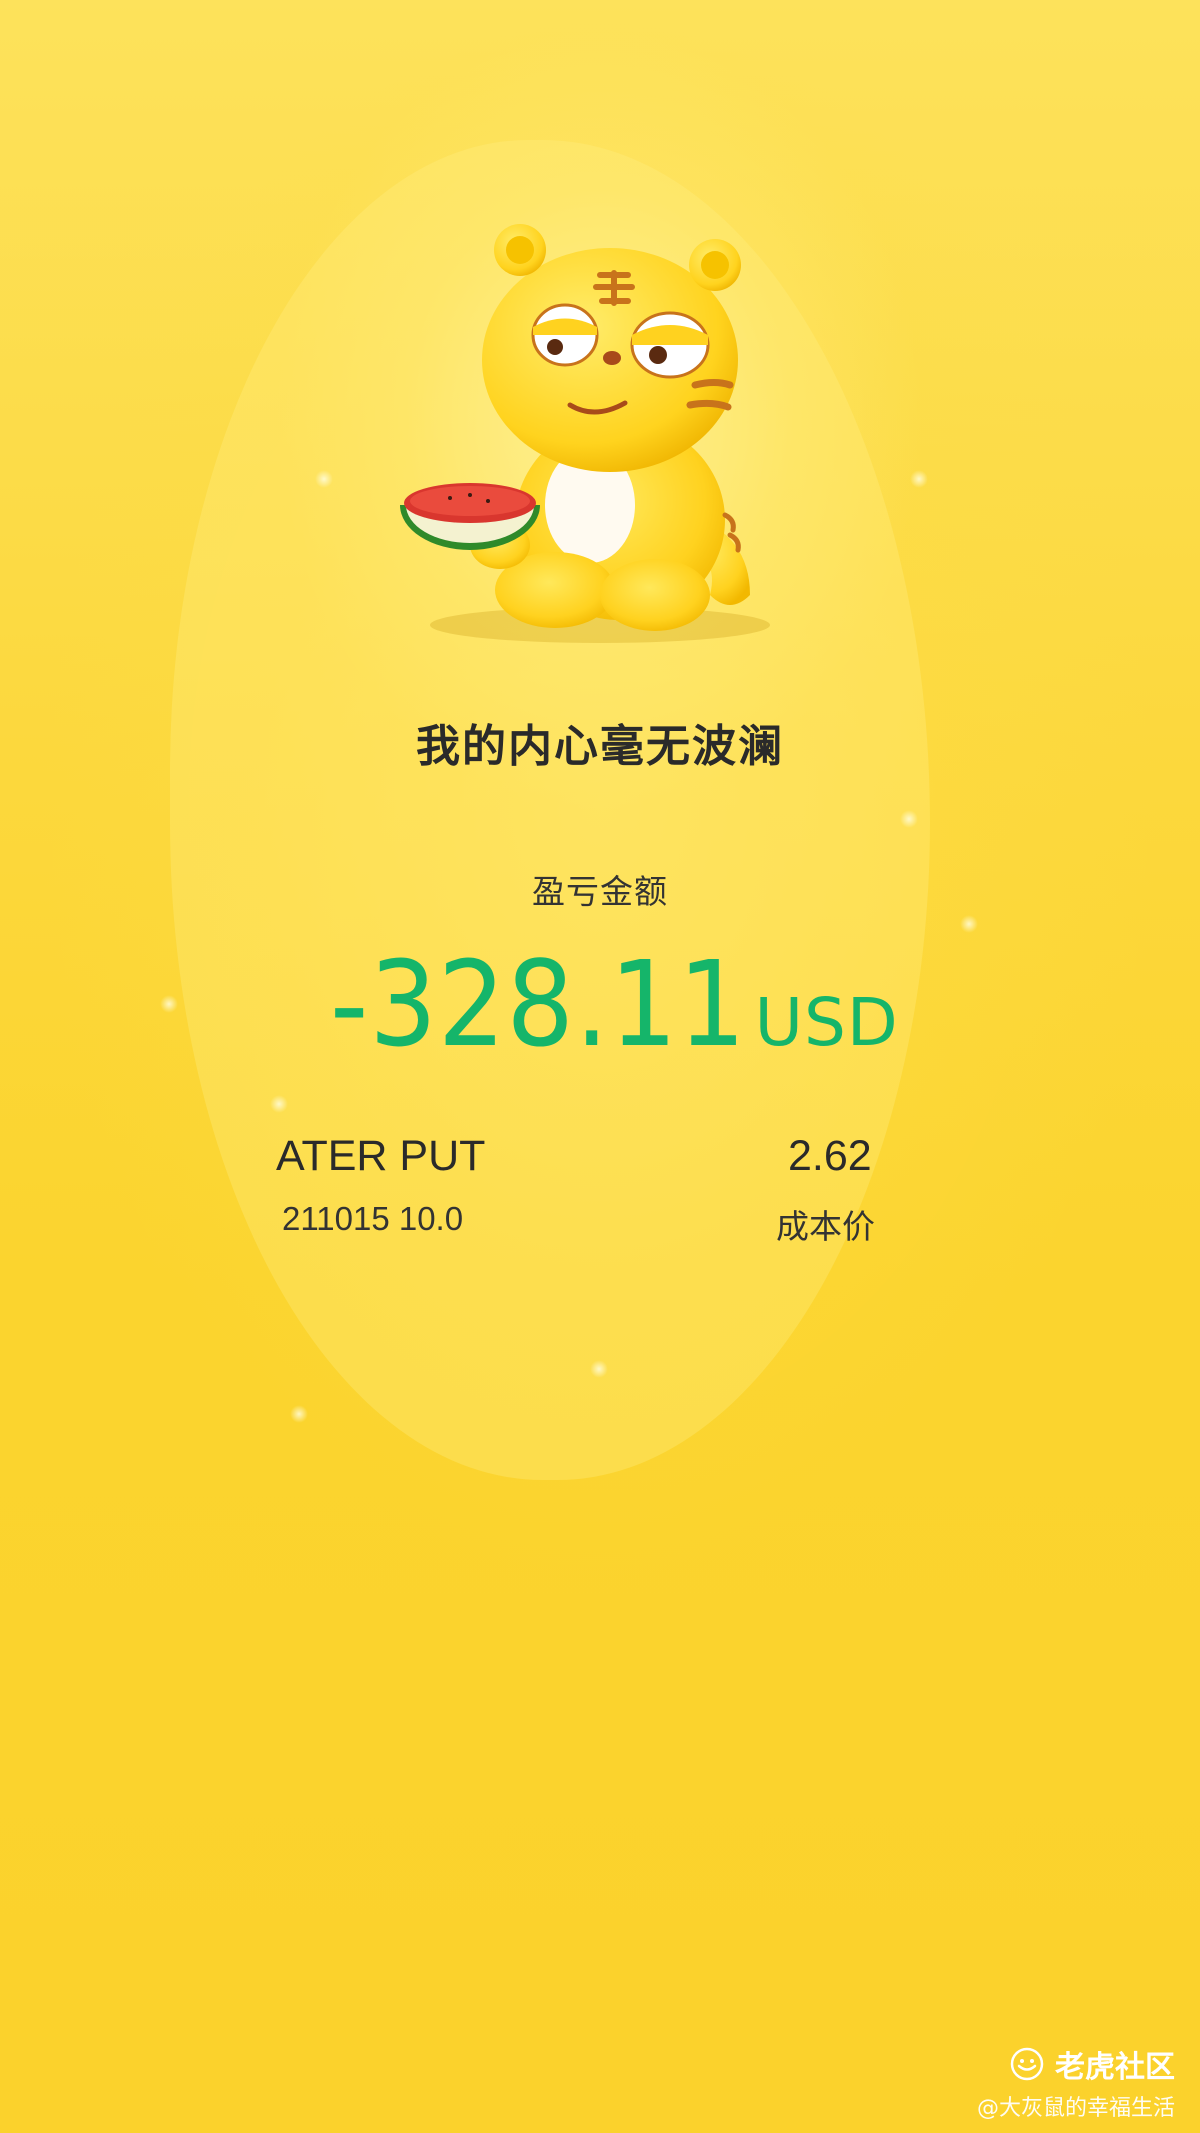 The height and width of the screenshot is (2133, 1200). Describe the element at coordinates (825, 1226) in the screenshot. I see `cost-price-label: 成本价` at that location.